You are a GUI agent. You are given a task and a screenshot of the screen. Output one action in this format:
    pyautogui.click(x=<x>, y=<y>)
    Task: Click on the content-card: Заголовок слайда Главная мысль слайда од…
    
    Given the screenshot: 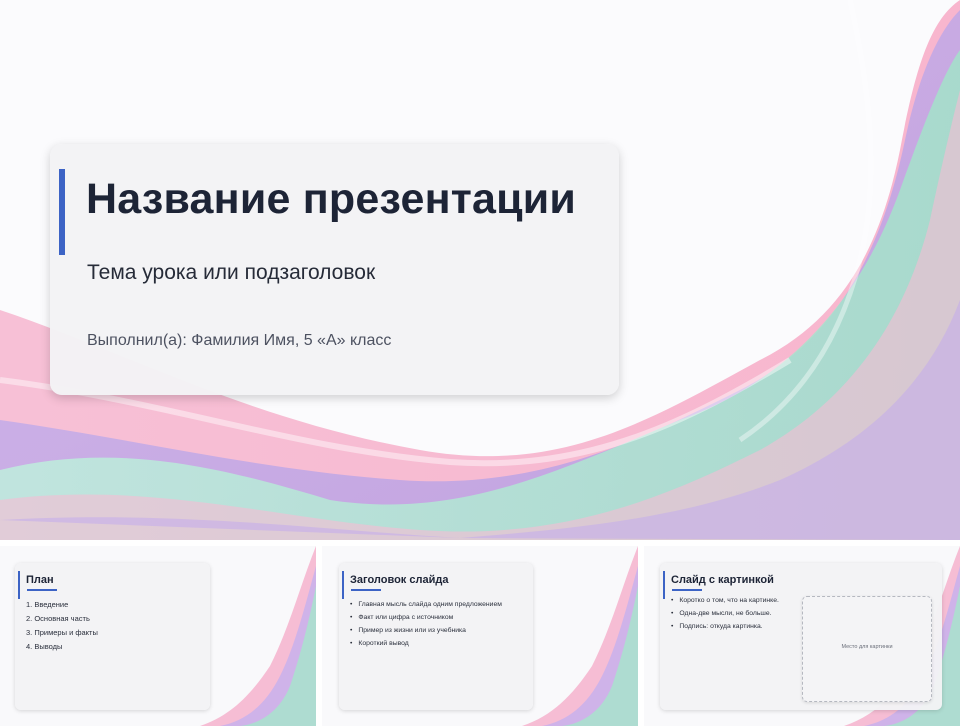 What is the action you would take?
    pyautogui.click(x=436, y=636)
    